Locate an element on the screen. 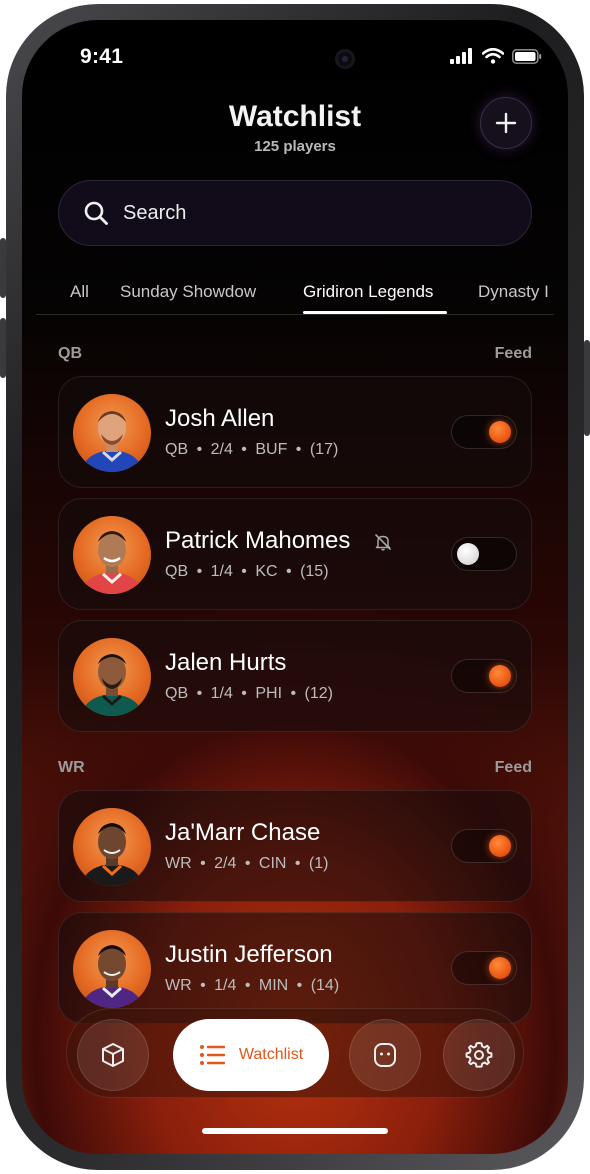  tab-all: All is located at coordinates (79, 292).